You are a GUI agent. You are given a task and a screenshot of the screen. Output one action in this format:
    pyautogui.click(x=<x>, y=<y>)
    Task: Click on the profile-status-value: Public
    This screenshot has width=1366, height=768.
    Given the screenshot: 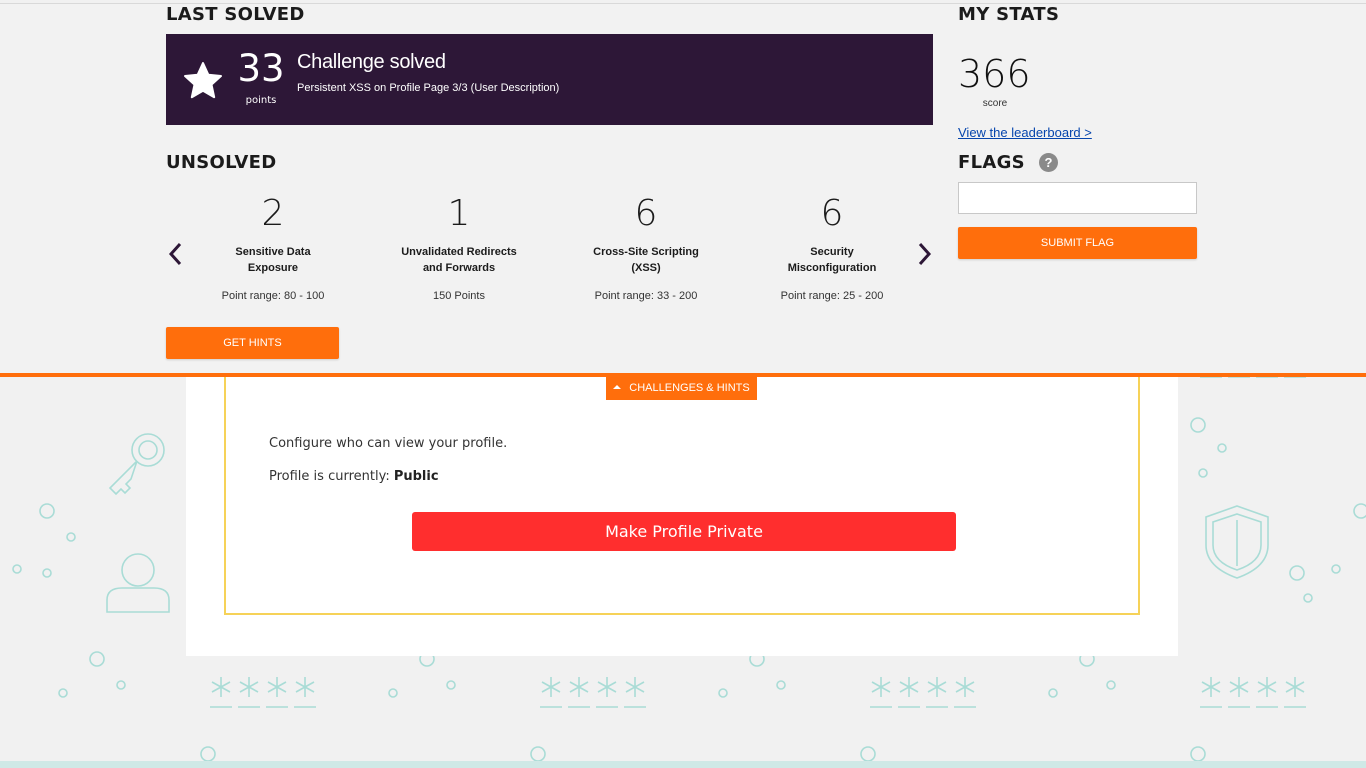 What is the action you would take?
    pyautogui.click(x=416, y=476)
    